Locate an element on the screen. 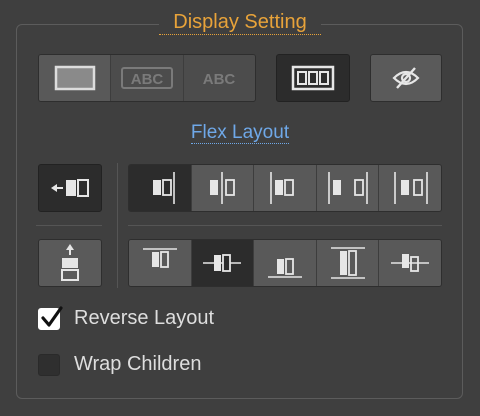 This screenshot has width=480, height=416. direction-column-button is located at coordinates (70, 263).